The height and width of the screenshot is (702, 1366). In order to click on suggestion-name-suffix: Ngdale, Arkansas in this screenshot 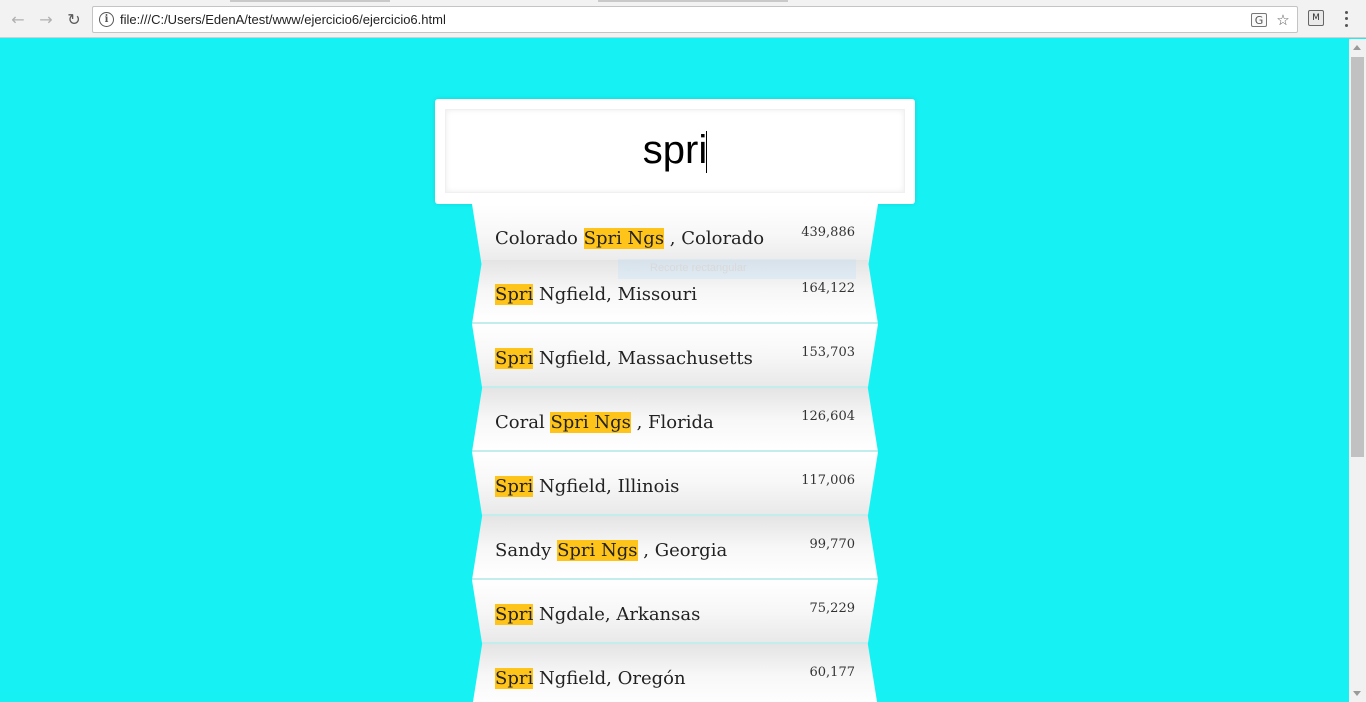, I will do `click(617, 614)`.